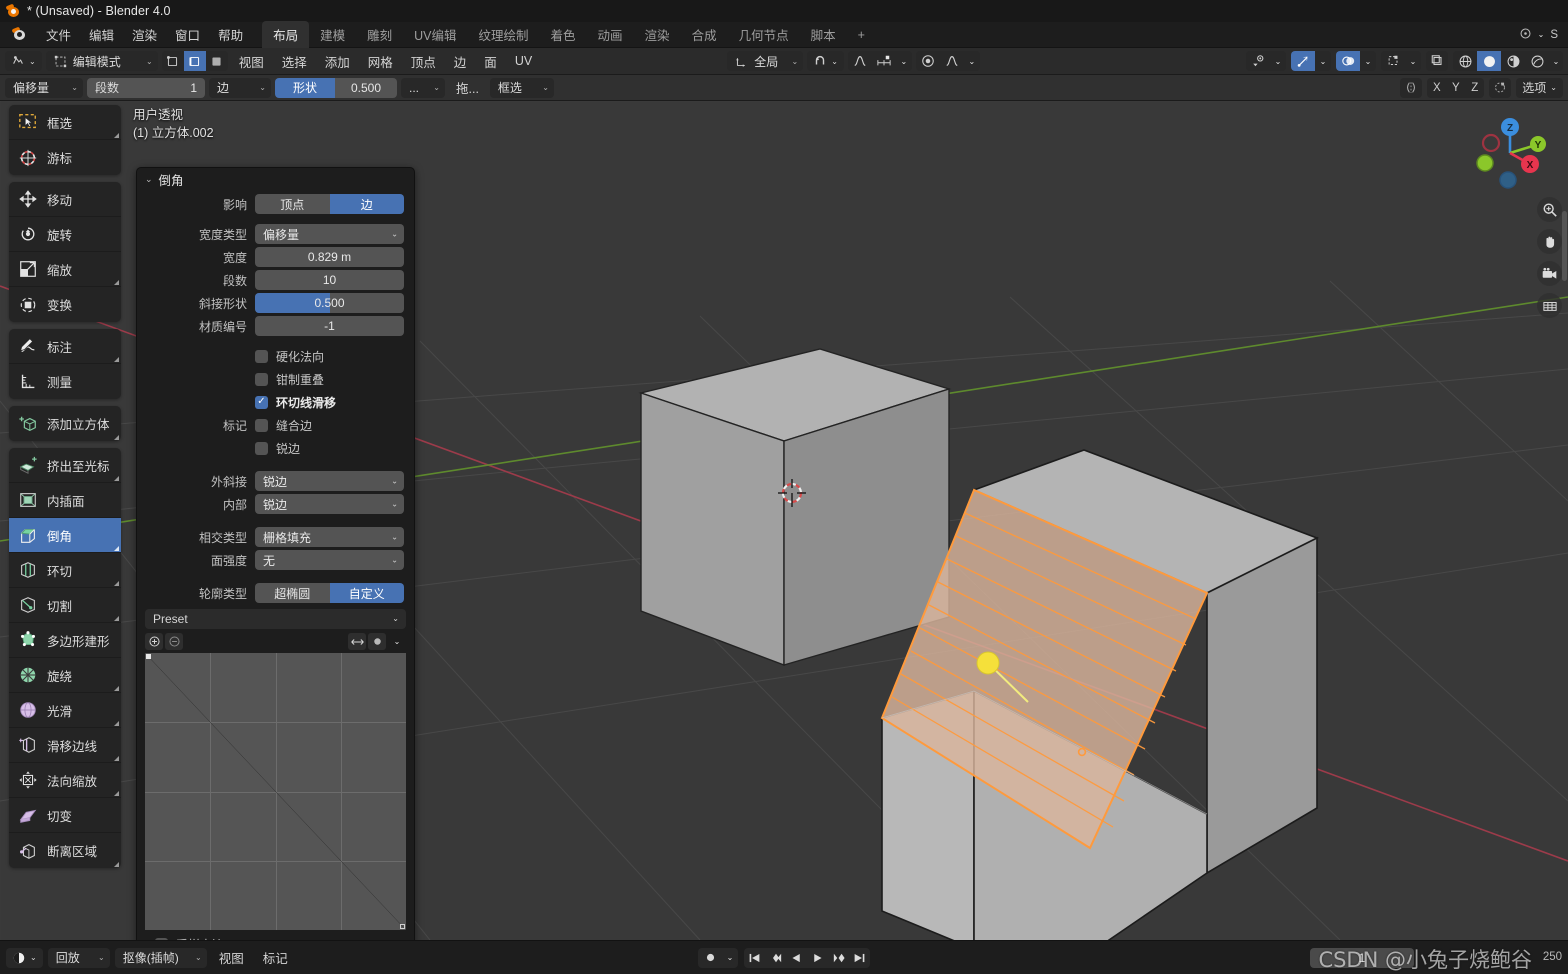  What do you see at coordinates (329, 234) in the screenshot?
I see `width-type-dropdown: 偏移量 ⌄` at bounding box center [329, 234].